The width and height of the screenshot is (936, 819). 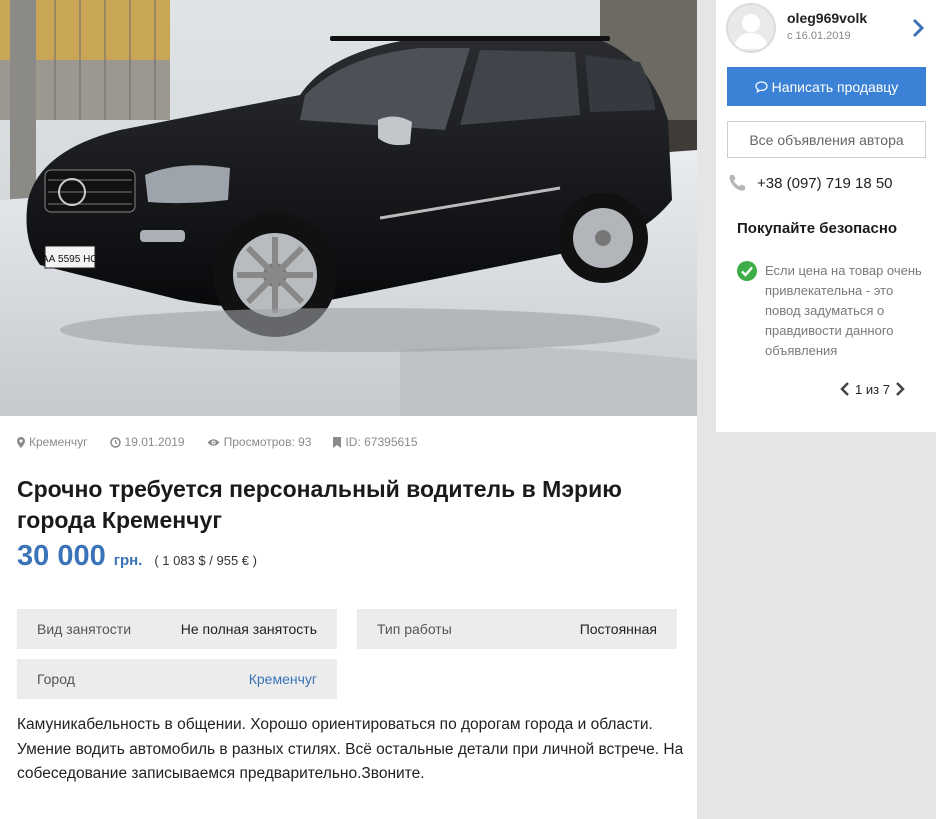 I want to click on all-ads-button: Все объявления автора, so click(x=826, y=139).